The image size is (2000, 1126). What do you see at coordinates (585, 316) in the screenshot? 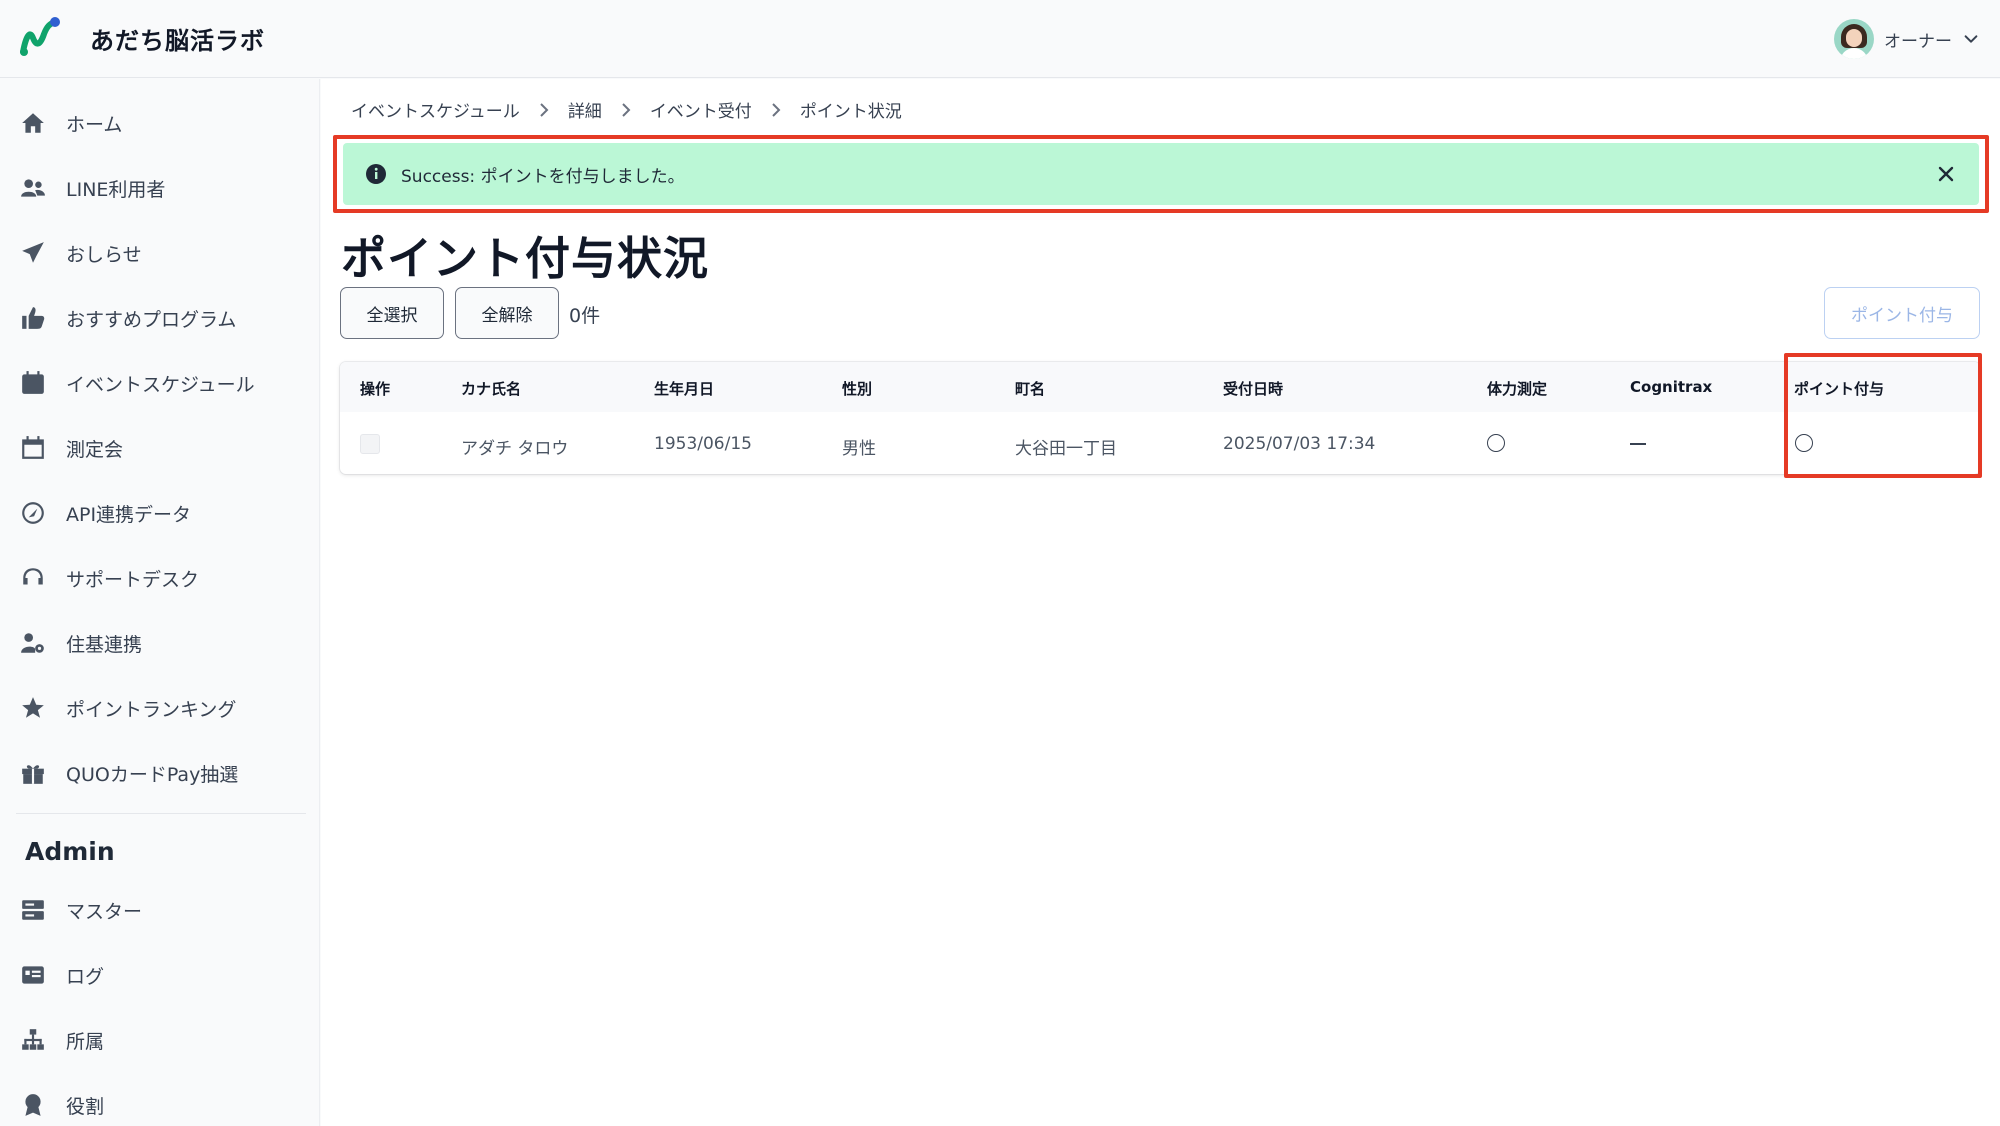
I see `selected-count: 0件` at bounding box center [585, 316].